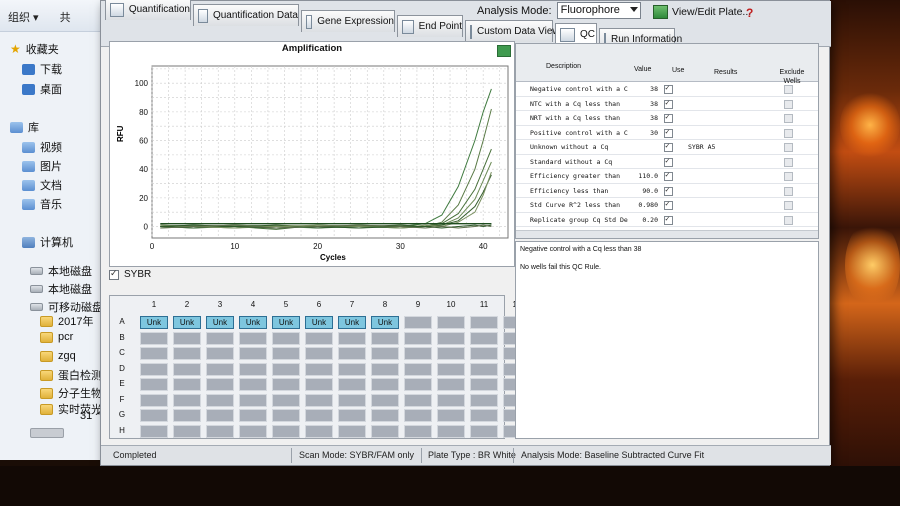 The image size is (900, 506). Describe the element at coordinates (42, 166) in the screenshot. I see `nav-item: 图片` at that location.